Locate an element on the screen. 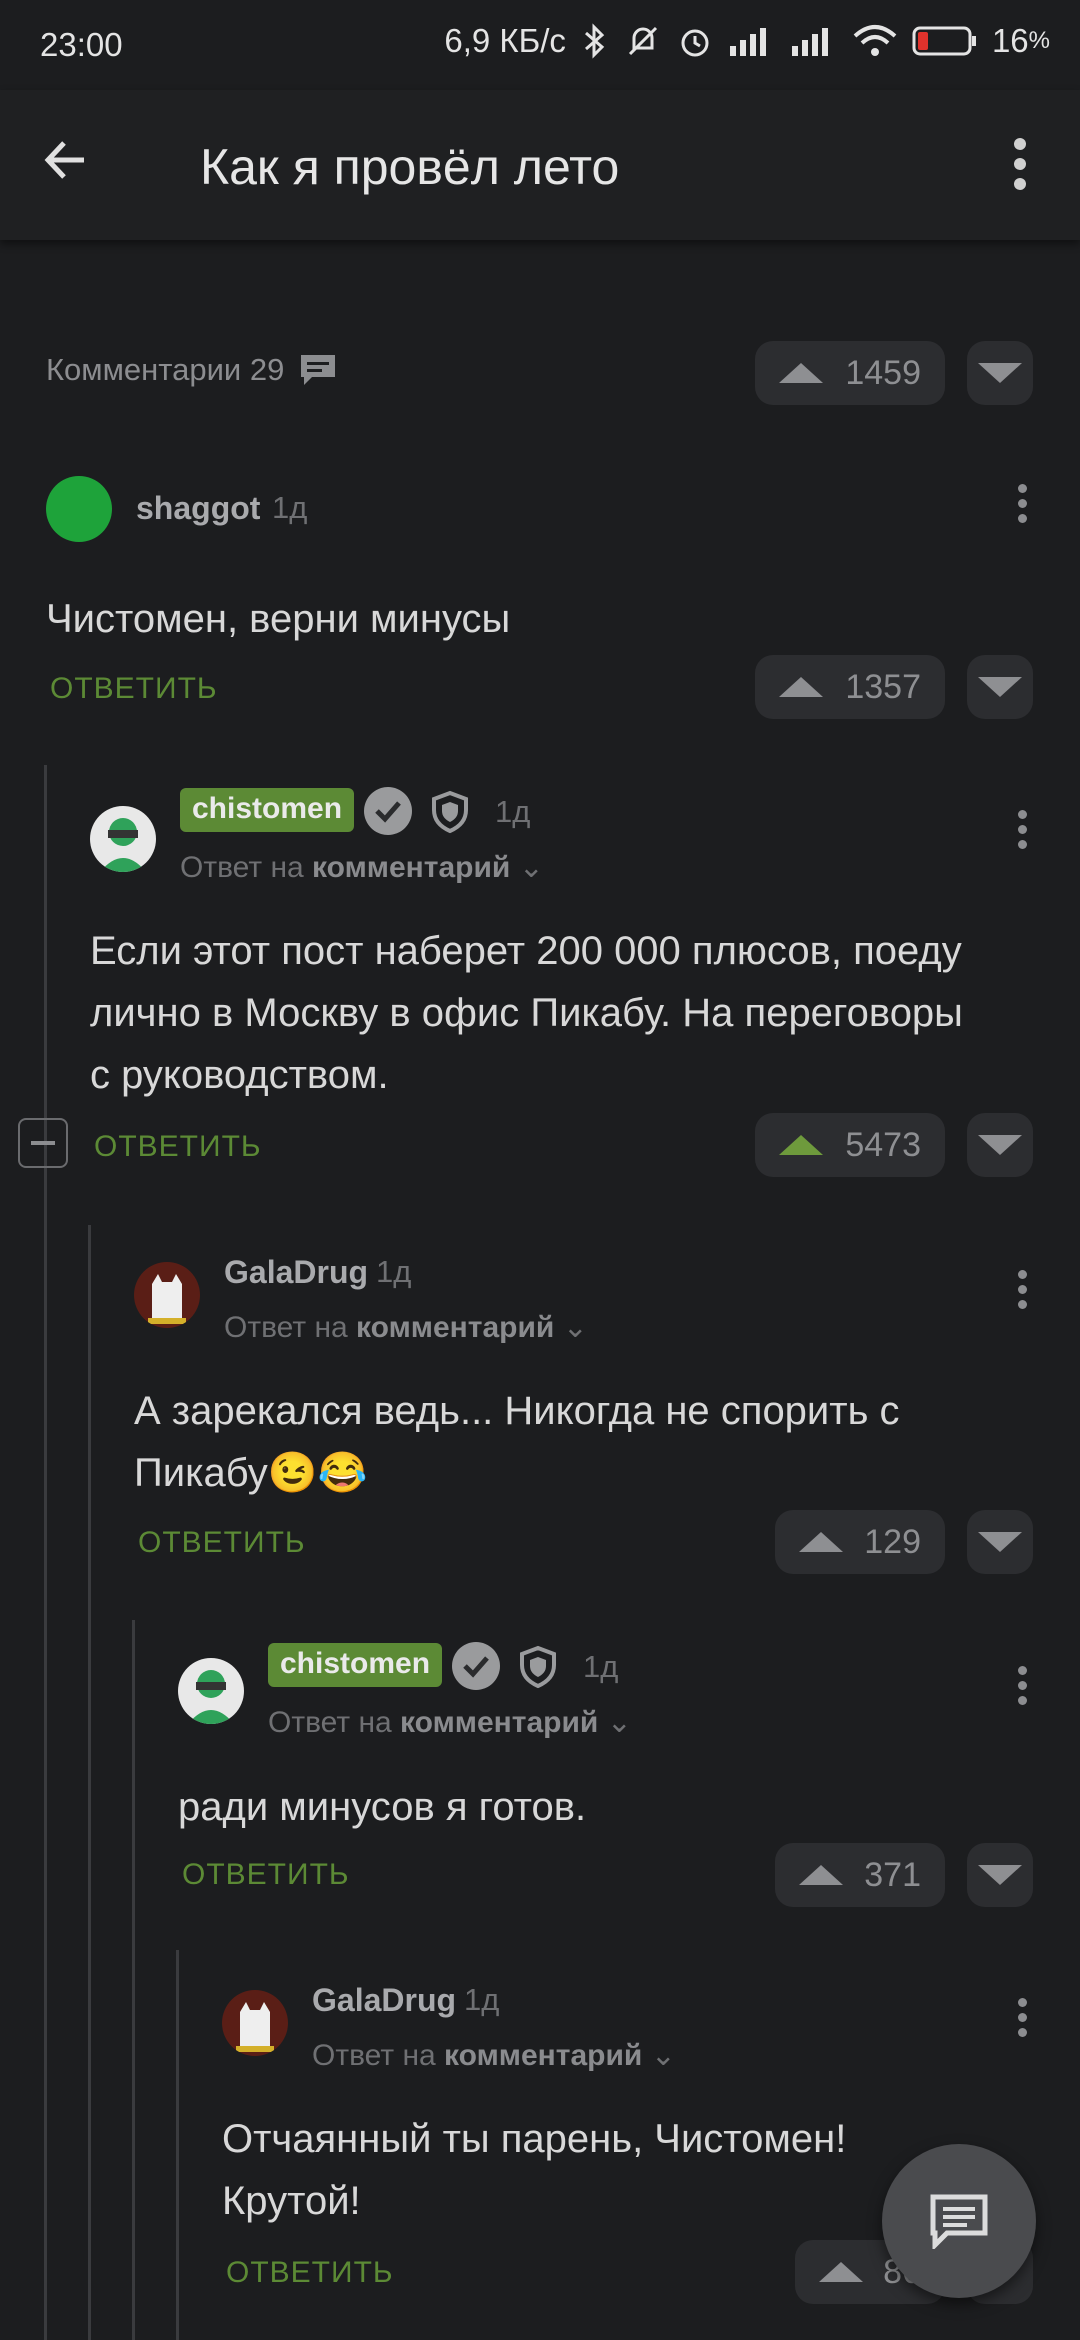 Image resolution: width=1080 pixels, height=2340 pixels. upvote-button: 1357 is located at coordinates (850, 687).